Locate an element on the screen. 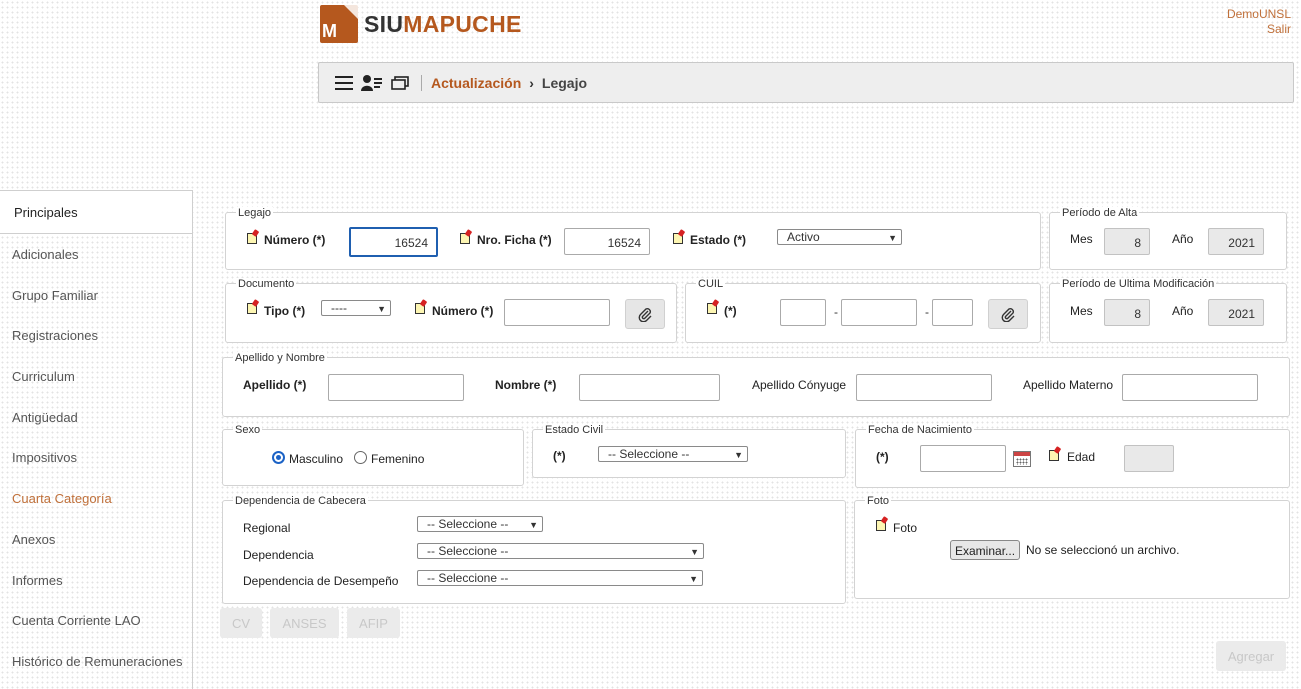 The height and width of the screenshot is (689, 1301). estado-label: Estado (*) is located at coordinates (718, 240).